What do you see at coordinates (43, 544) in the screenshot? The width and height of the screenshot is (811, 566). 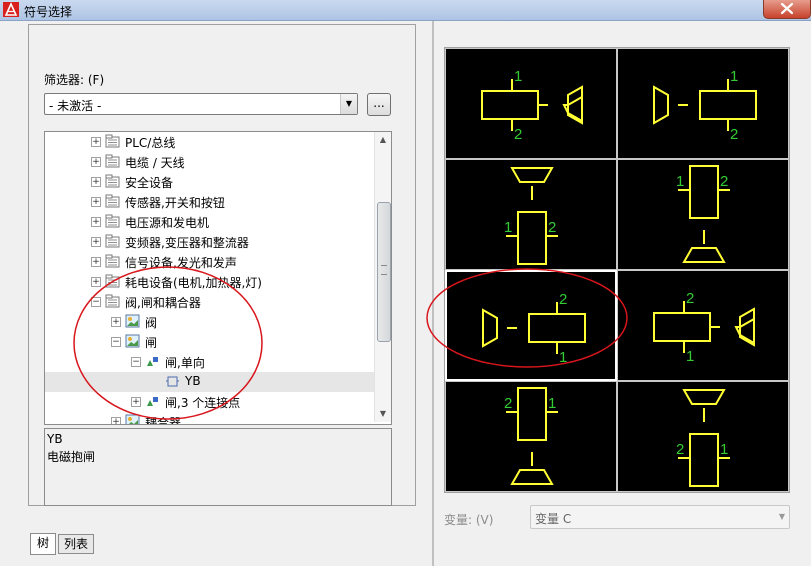 I see `tab-tree: 树` at bounding box center [43, 544].